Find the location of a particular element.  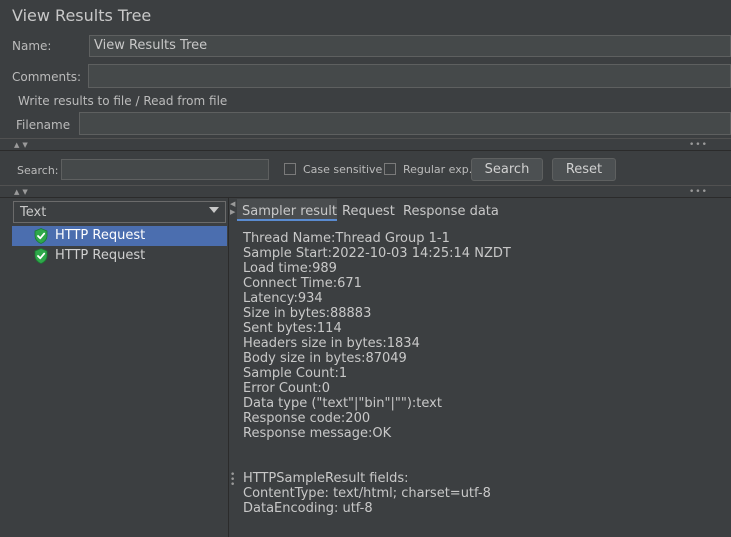

case-sensitive-label: Case sensitive is located at coordinates (343, 169).